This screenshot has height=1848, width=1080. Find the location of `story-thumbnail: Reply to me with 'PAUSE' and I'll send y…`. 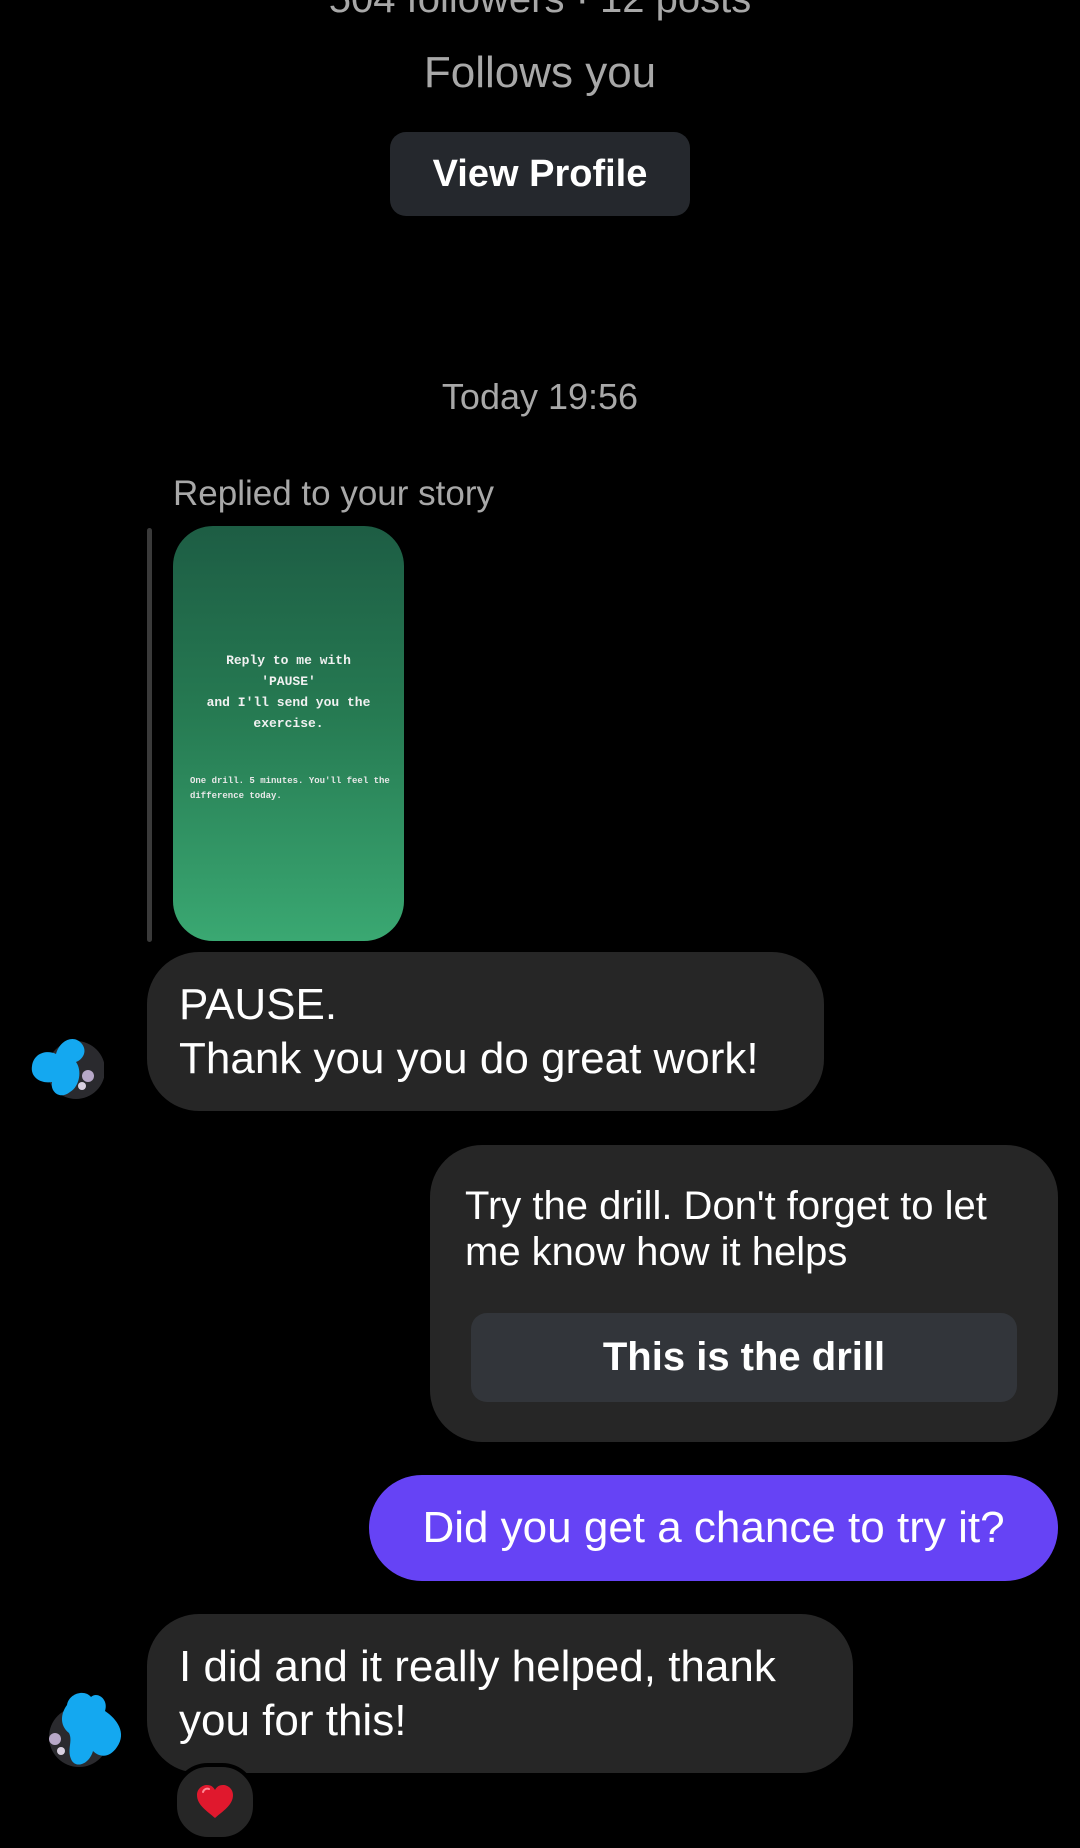

story-thumbnail: Reply to me with 'PAUSE' and I'll send y… is located at coordinates (288, 733).